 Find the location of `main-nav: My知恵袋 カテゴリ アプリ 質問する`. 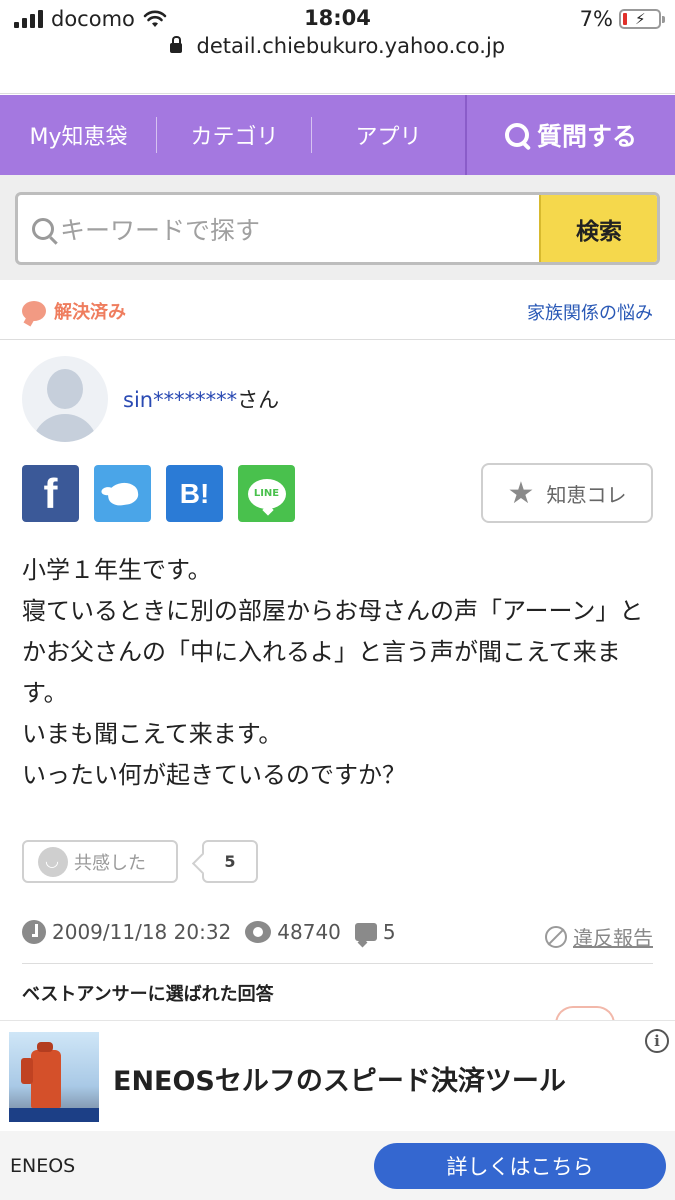

main-nav: My知恵袋 カテゴリ アプリ 質問する is located at coordinates (337, 135).